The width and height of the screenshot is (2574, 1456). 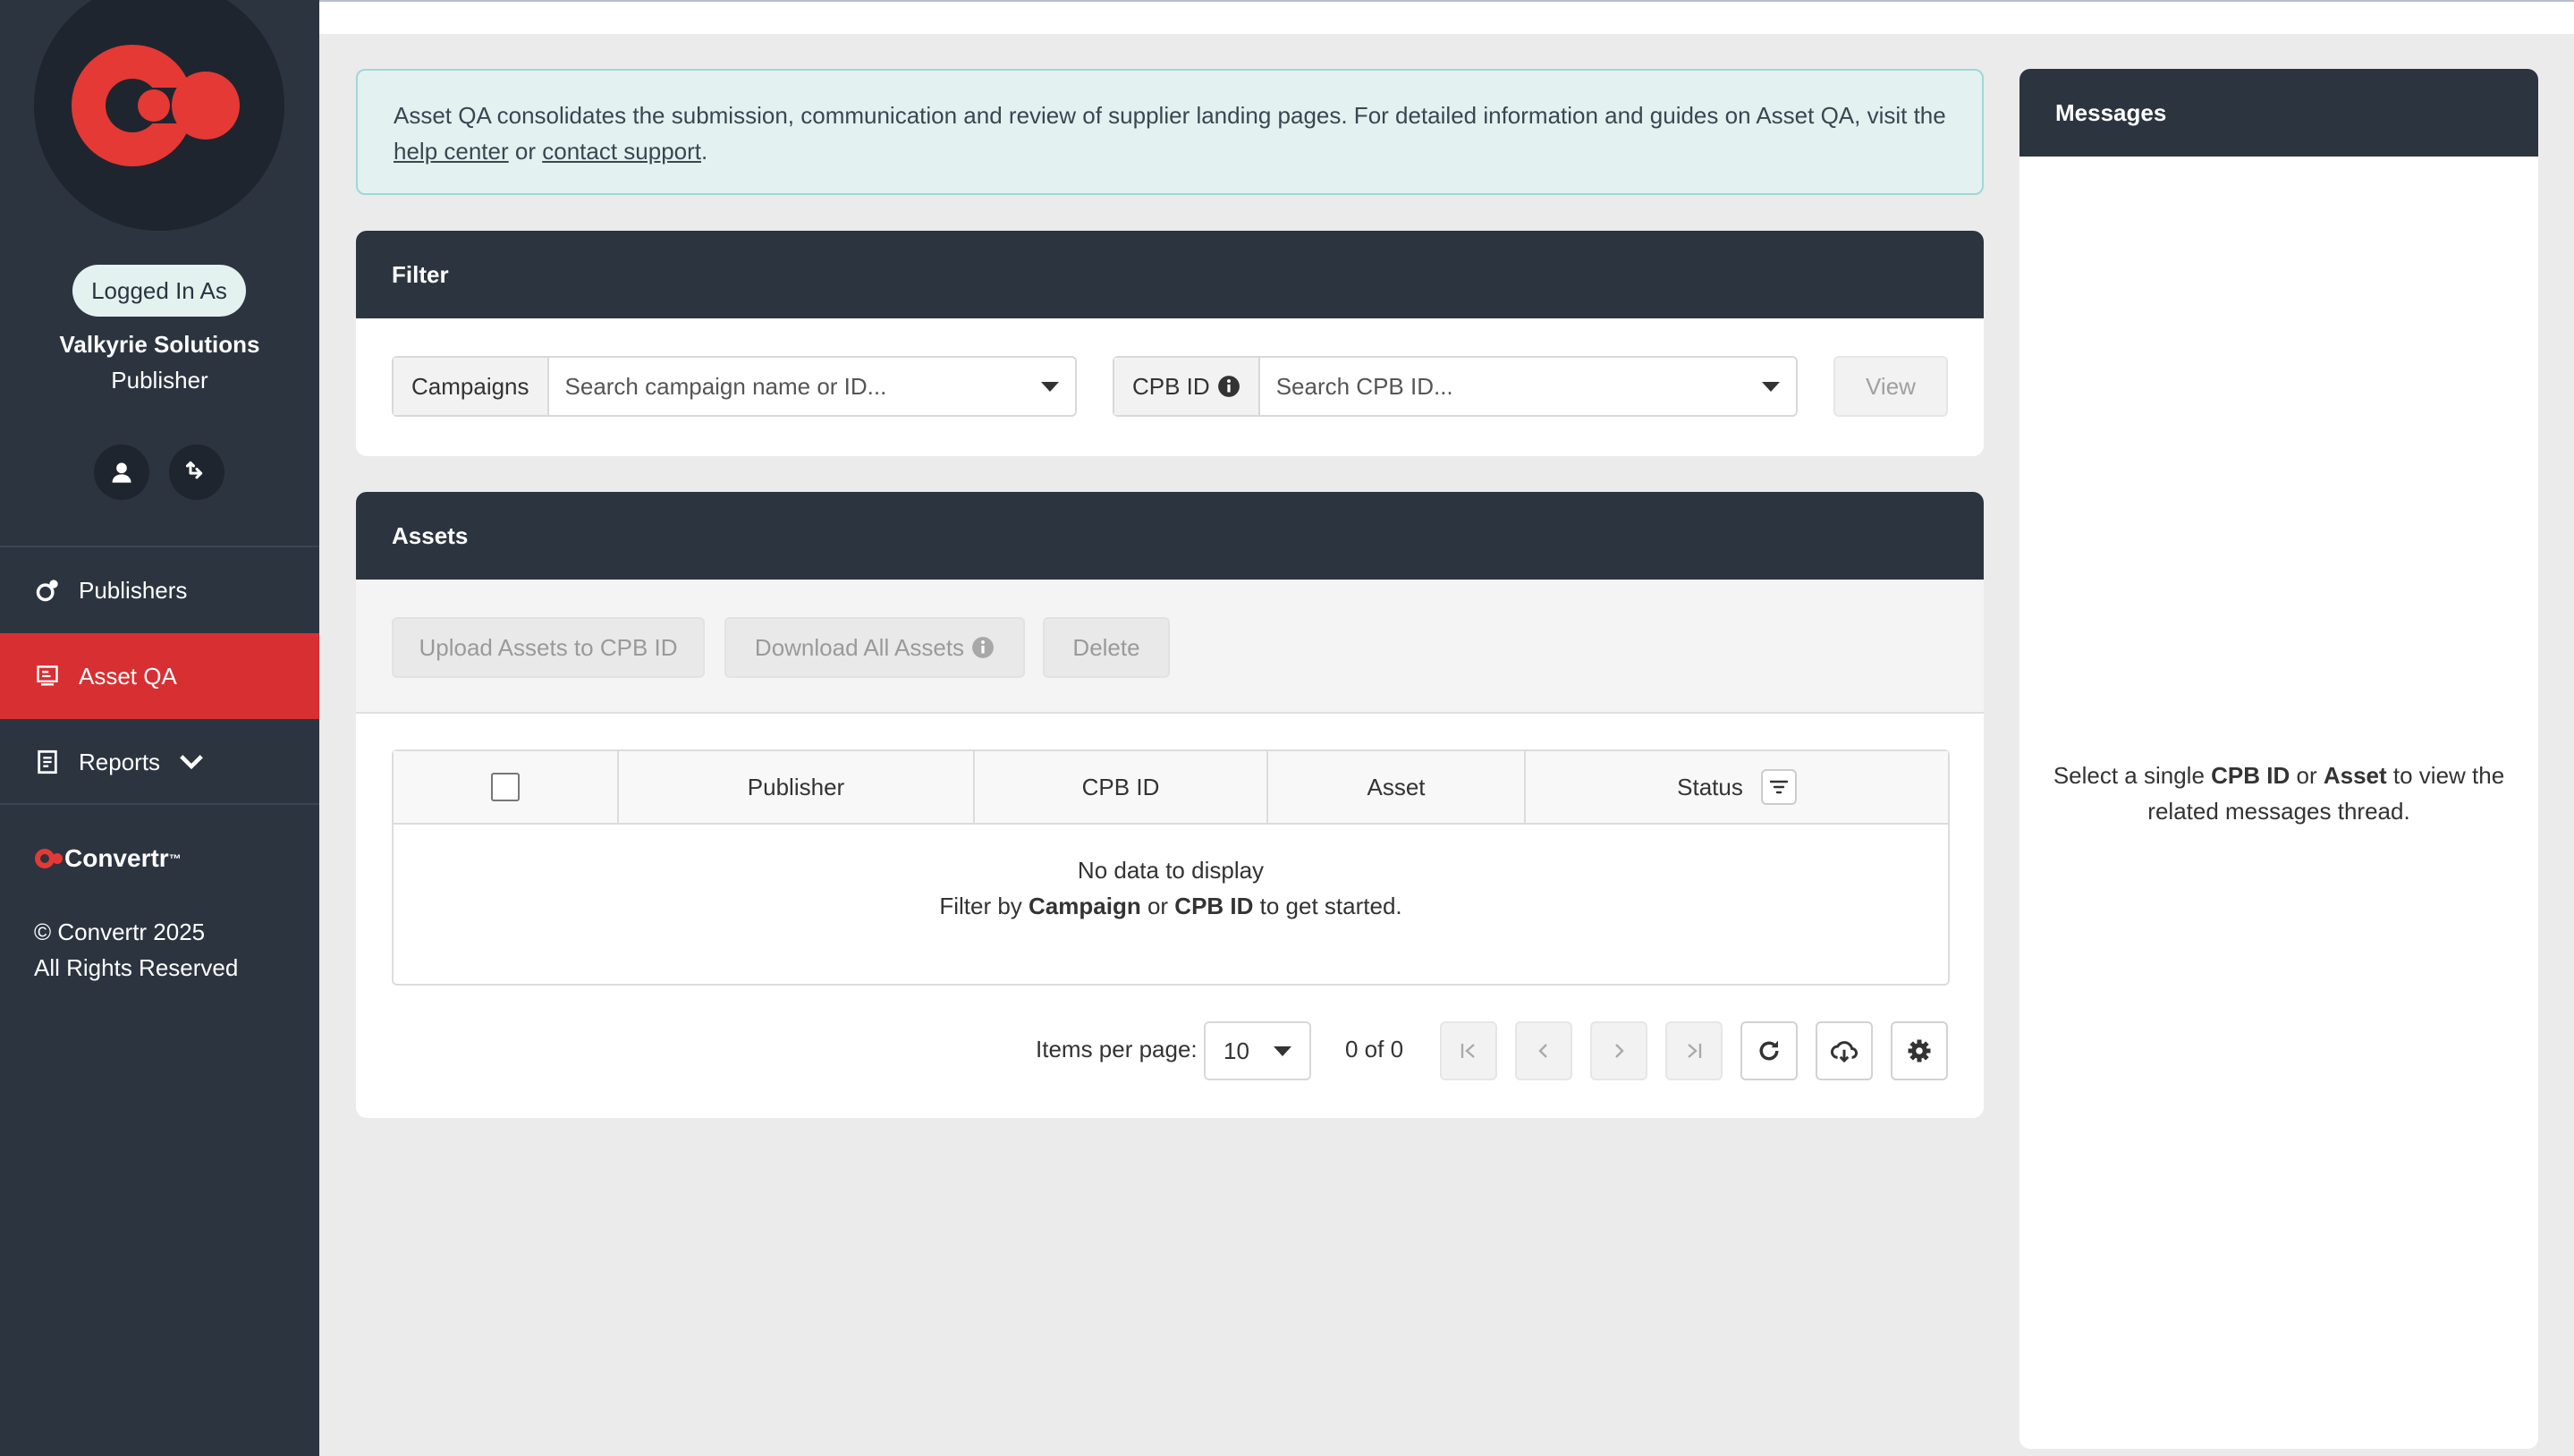 I want to click on sidebar-item-reports: Reports, so click(x=159, y=762).